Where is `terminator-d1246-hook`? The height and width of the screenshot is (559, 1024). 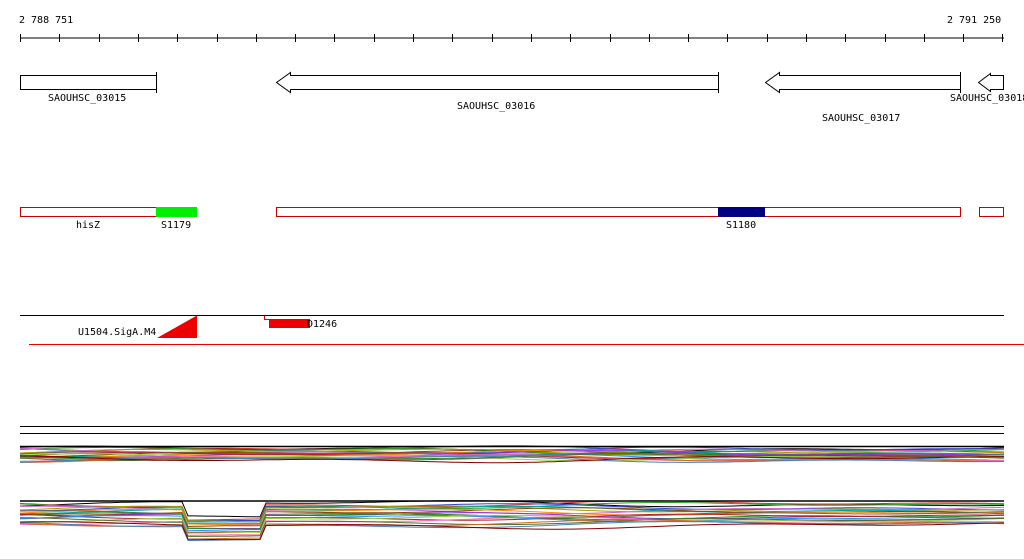 terminator-d1246-hook is located at coordinates (267, 318).